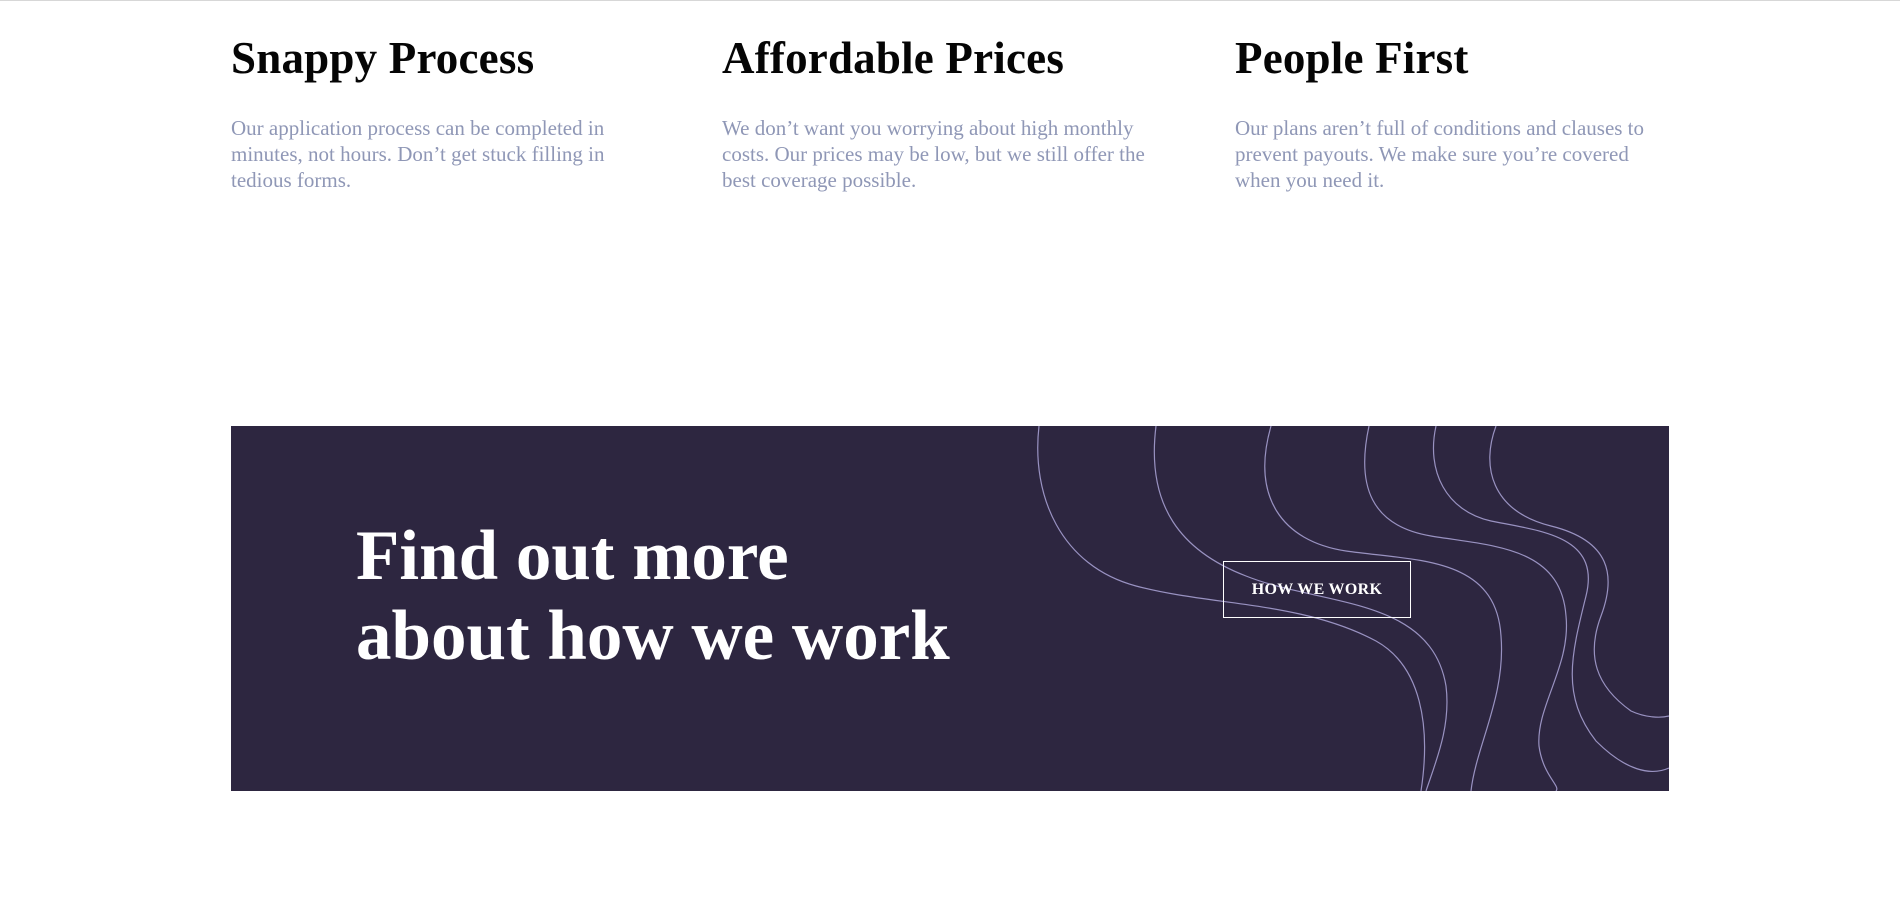 The height and width of the screenshot is (911, 1900). What do you see at coordinates (572, 556) in the screenshot?
I see `cta-heading-line-1: Find out more` at bounding box center [572, 556].